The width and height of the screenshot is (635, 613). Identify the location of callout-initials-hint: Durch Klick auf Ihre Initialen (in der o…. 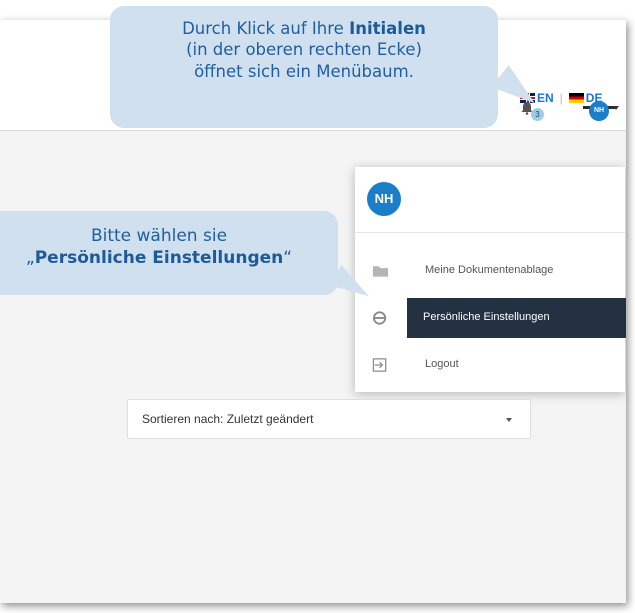
(304, 67).